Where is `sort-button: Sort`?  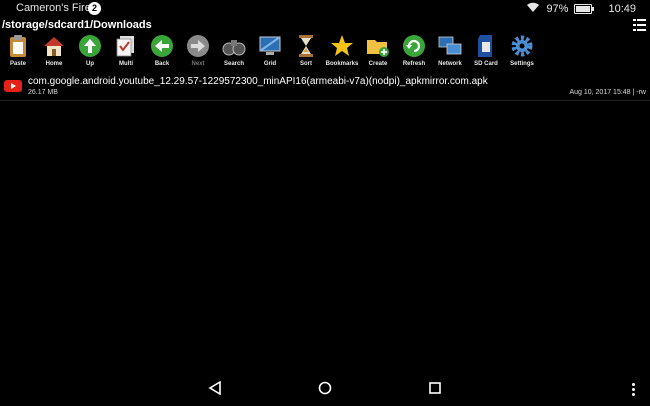 sort-button: Sort is located at coordinates (306, 52).